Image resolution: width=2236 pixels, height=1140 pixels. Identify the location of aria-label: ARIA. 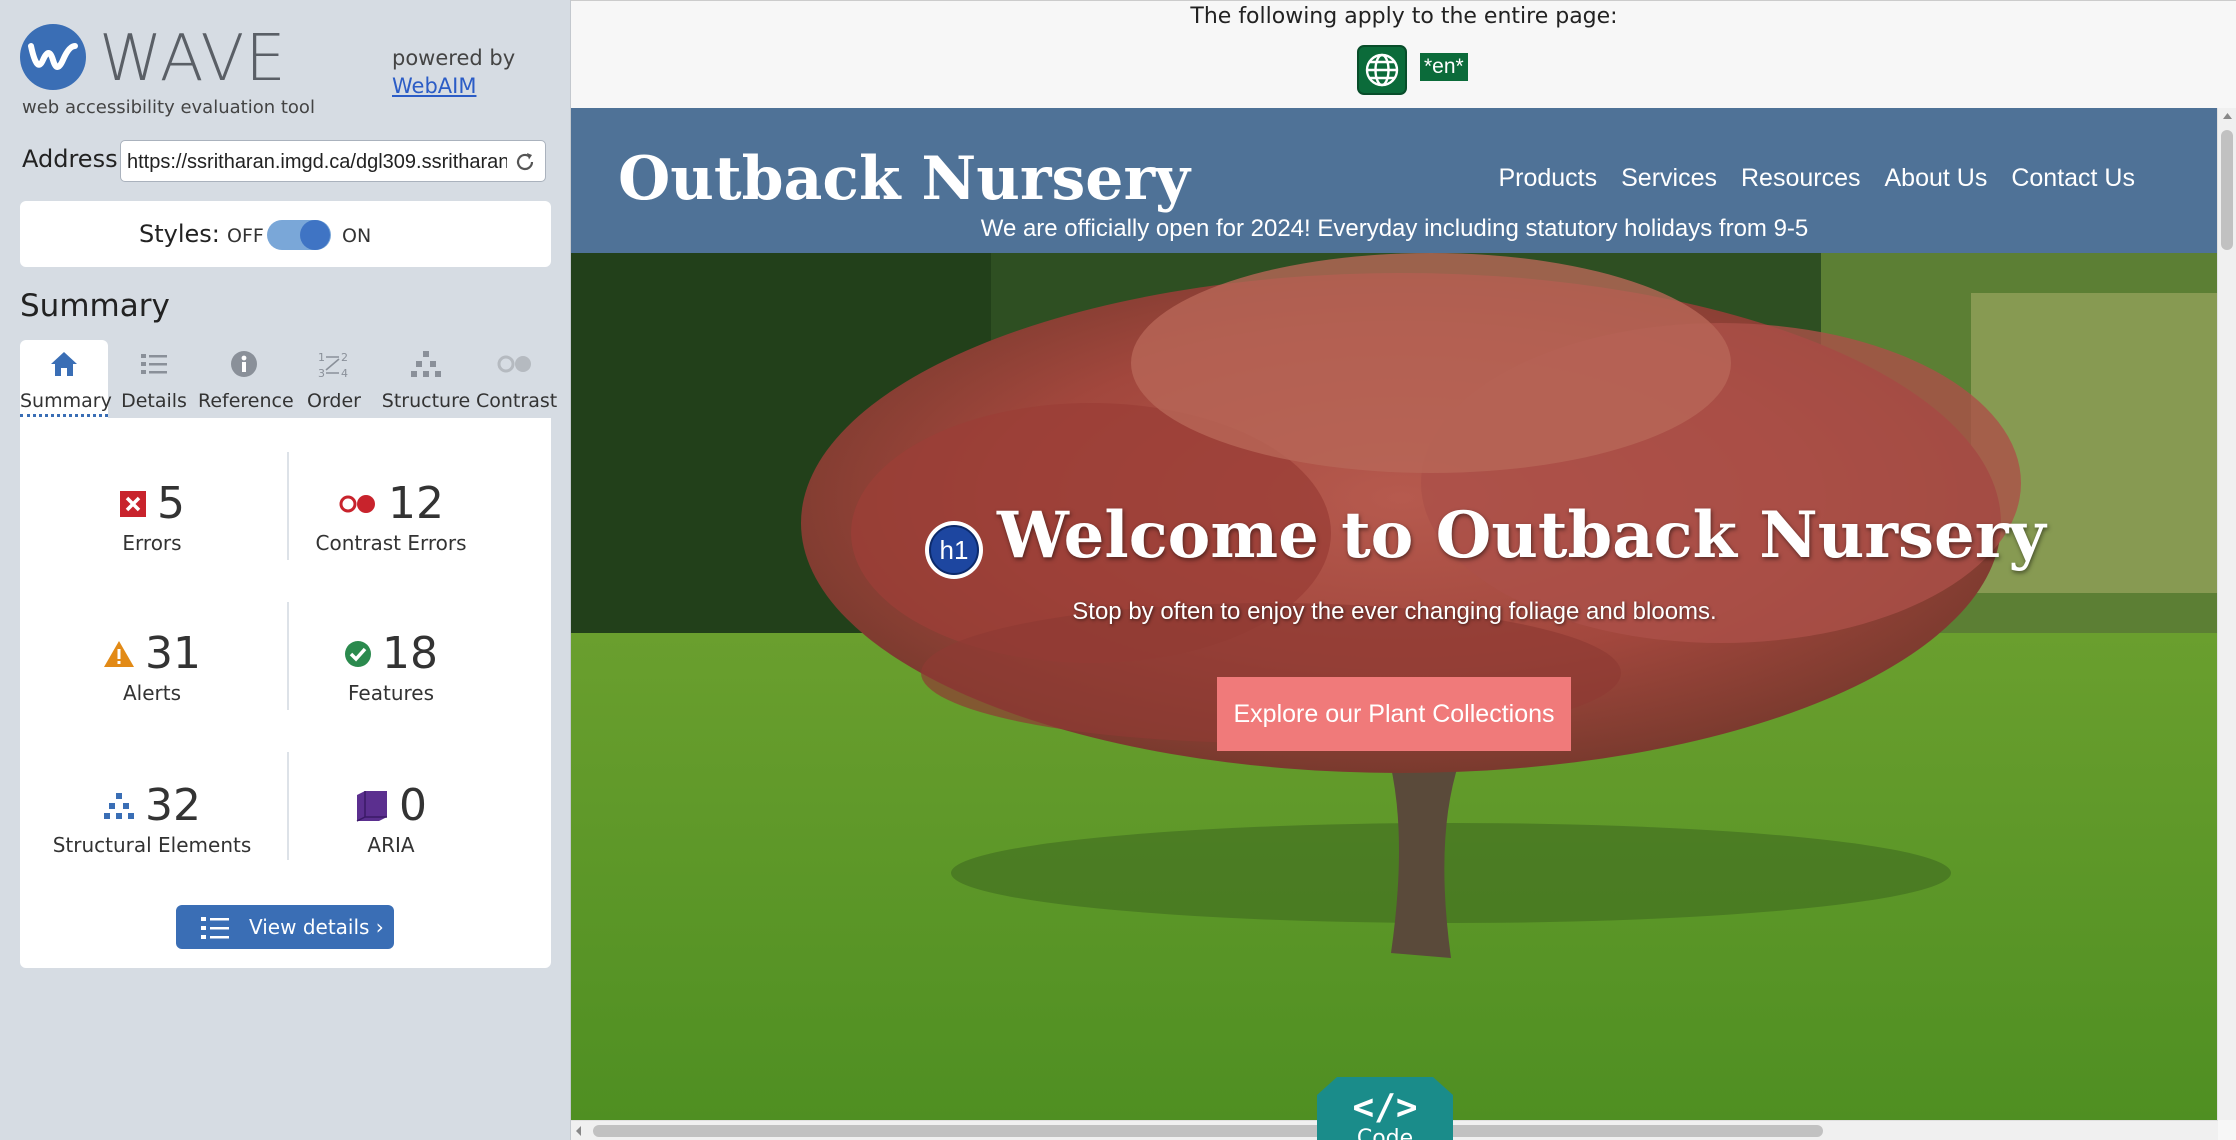
(391, 845).